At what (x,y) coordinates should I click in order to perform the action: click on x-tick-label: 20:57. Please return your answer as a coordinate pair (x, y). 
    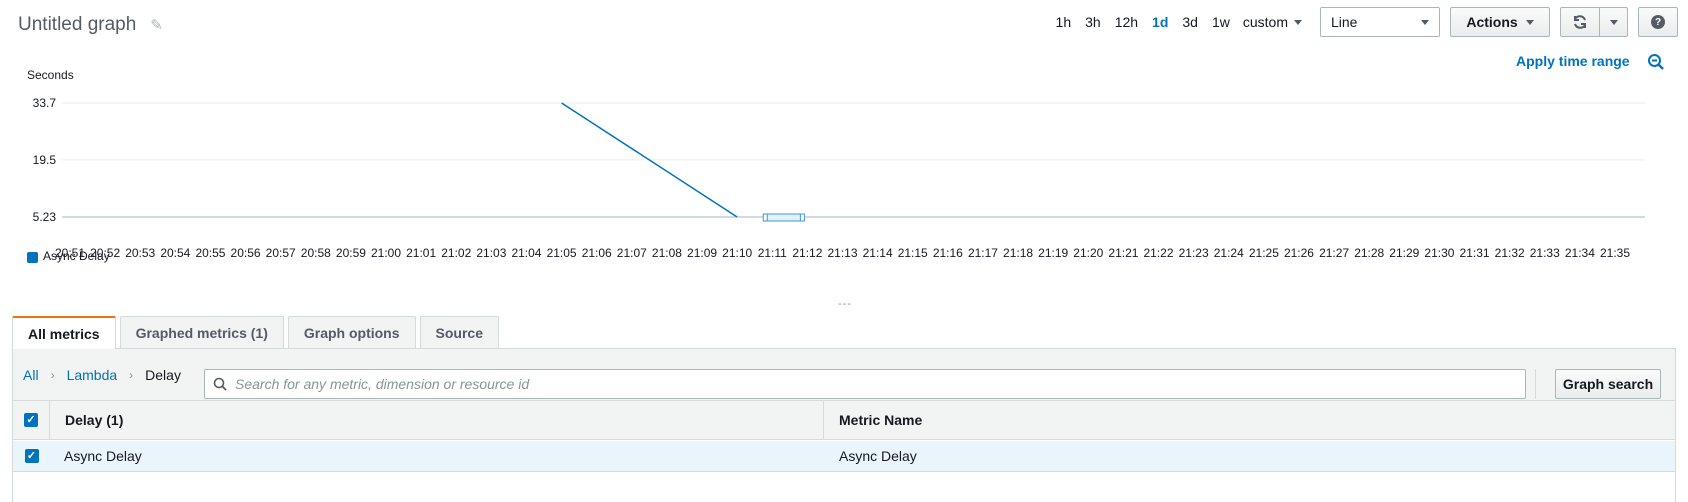
    Looking at the image, I should click on (281, 253).